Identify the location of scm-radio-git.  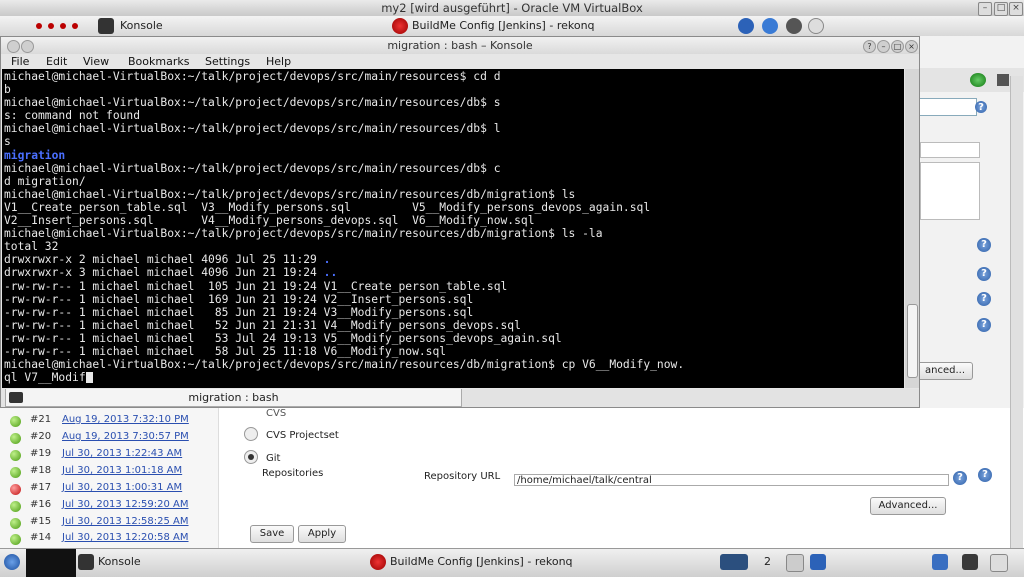
(251, 457).